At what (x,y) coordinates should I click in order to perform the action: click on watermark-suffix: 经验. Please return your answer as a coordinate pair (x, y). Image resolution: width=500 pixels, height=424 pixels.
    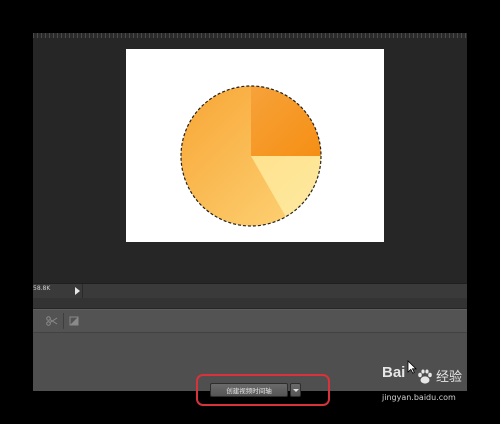
    Looking at the image, I should click on (449, 377).